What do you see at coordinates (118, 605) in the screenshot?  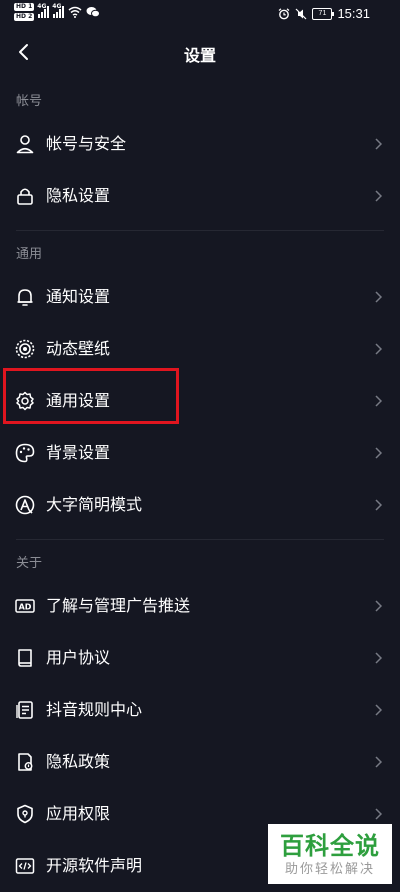 I see `row-label: 了解与管理广告推送` at bounding box center [118, 605].